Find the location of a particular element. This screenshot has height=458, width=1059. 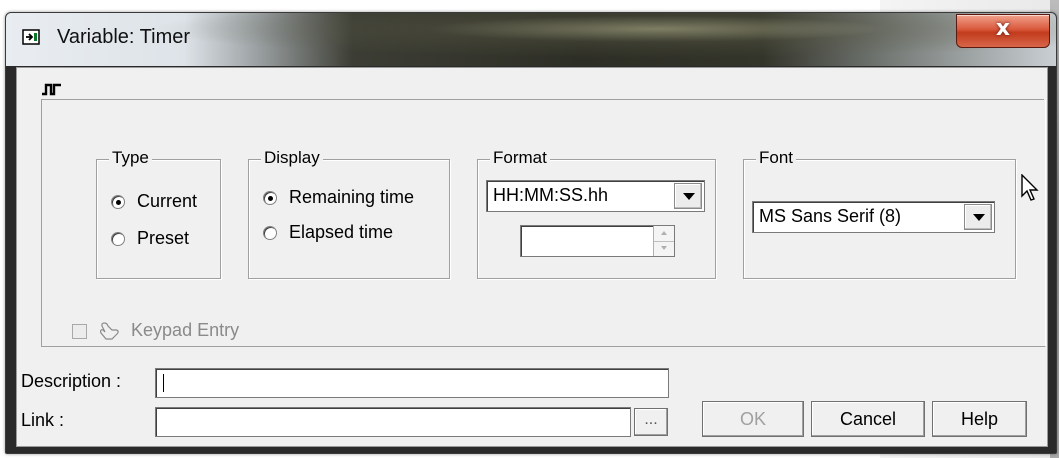

close-icon: x is located at coordinates (1003, 28).